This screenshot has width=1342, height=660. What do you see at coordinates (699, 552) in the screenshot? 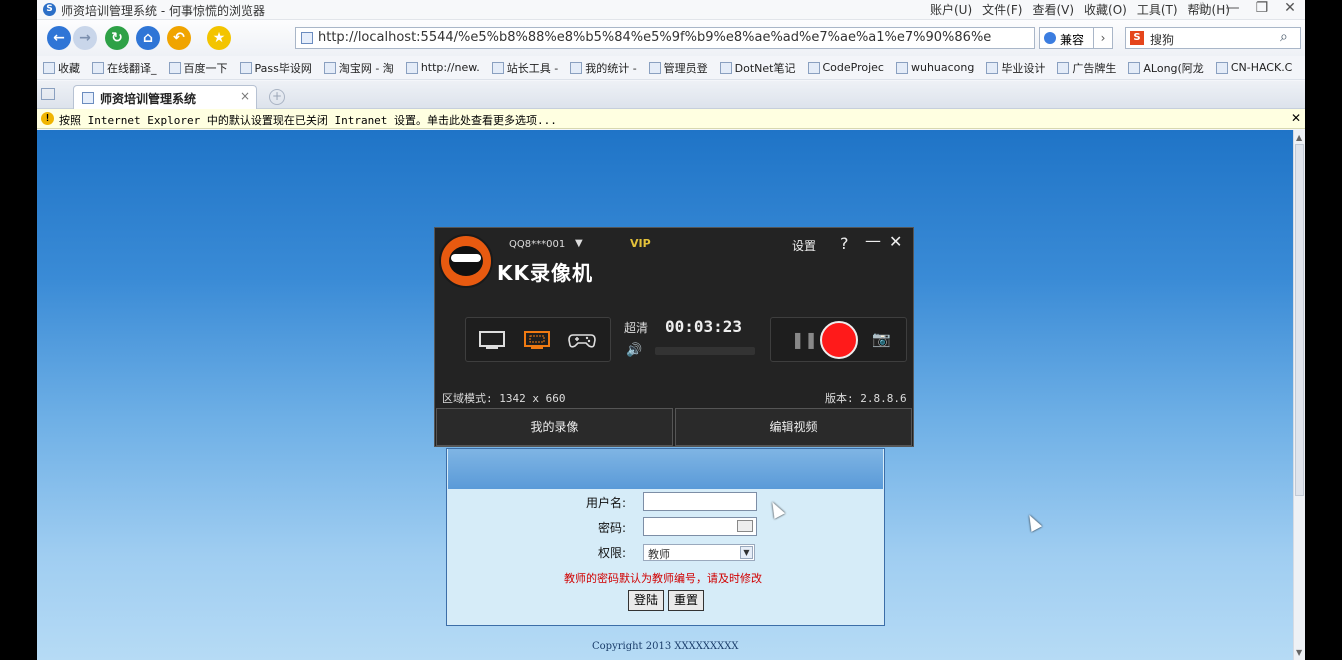
I see `role-select: 教师 ▼` at bounding box center [699, 552].